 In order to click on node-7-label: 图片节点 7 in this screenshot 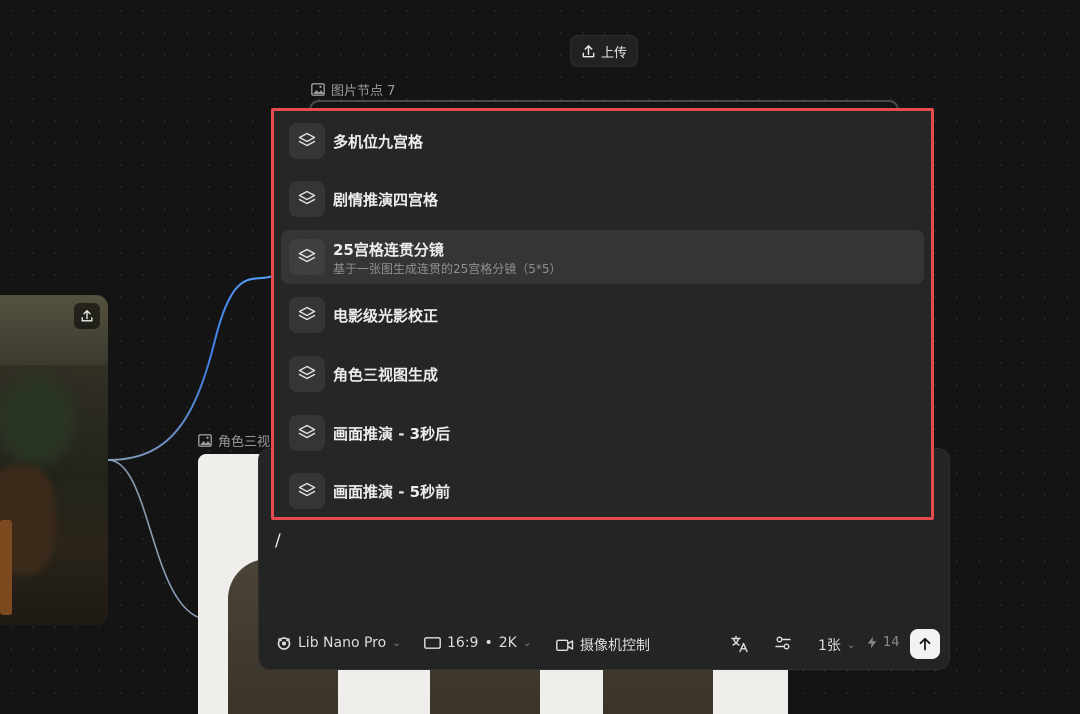, I will do `click(353, 89)`.